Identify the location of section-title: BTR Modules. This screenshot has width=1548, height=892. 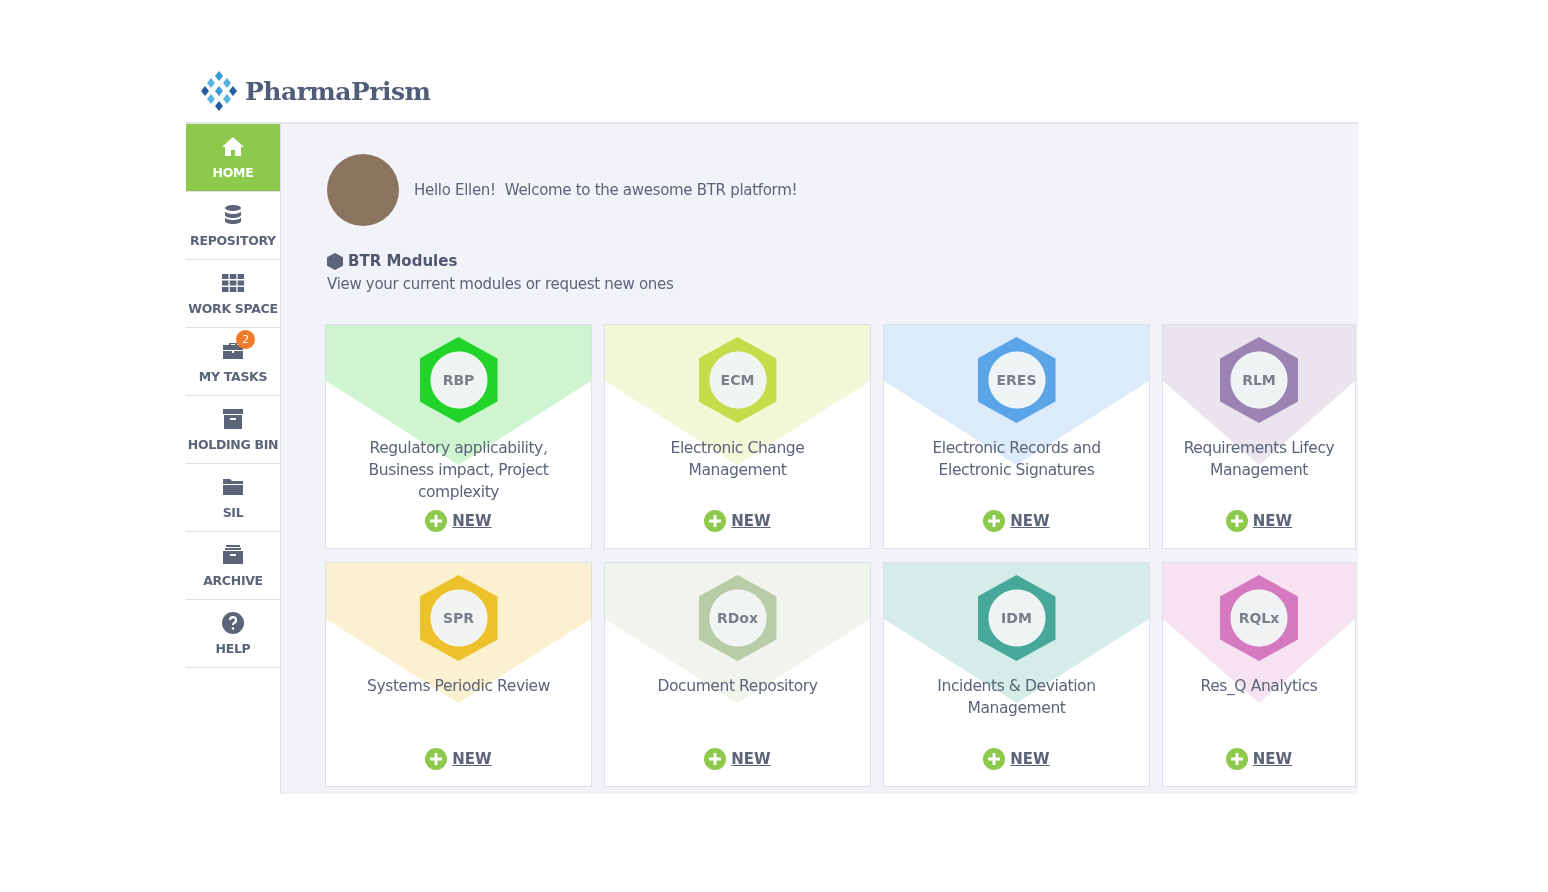
(403, 261).